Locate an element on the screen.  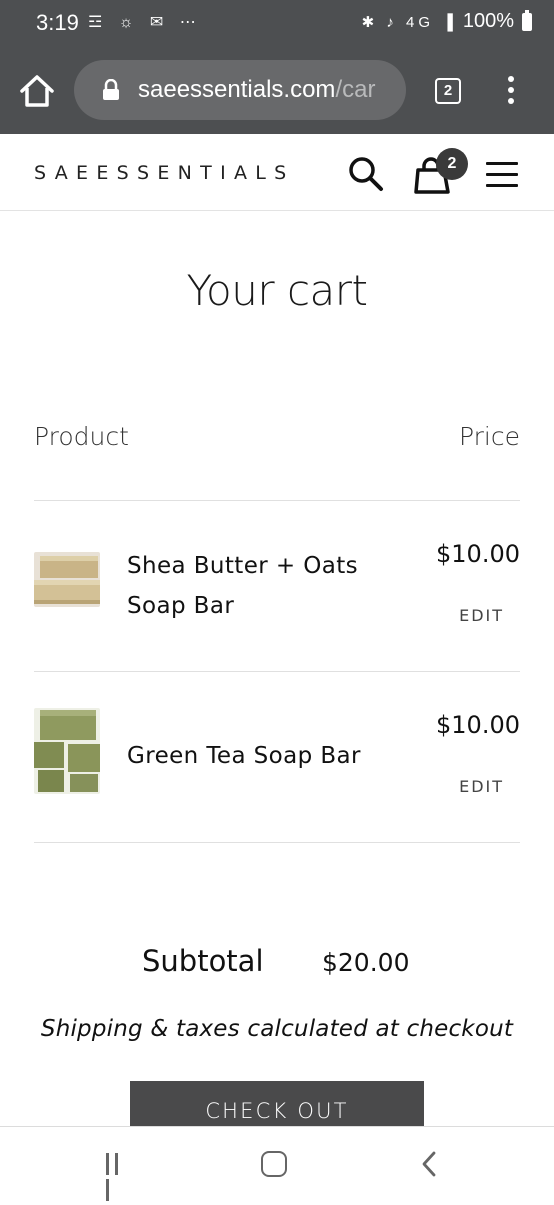
site-header: SAEESSENTIALS 2 is located at coordinates (277, 172).